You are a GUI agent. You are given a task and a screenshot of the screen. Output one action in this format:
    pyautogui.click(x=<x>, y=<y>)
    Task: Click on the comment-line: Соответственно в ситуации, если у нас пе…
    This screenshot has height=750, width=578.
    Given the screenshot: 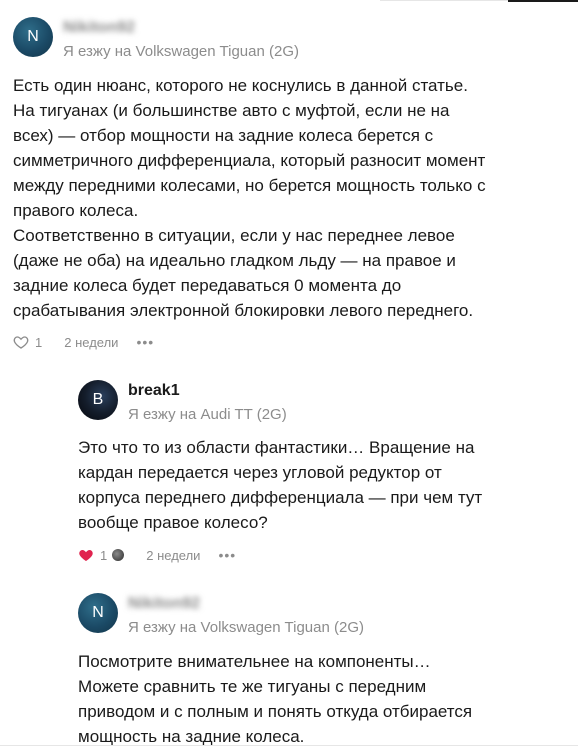 What is the action you would take?
    pyautogui.click(x=234, y=235)
    